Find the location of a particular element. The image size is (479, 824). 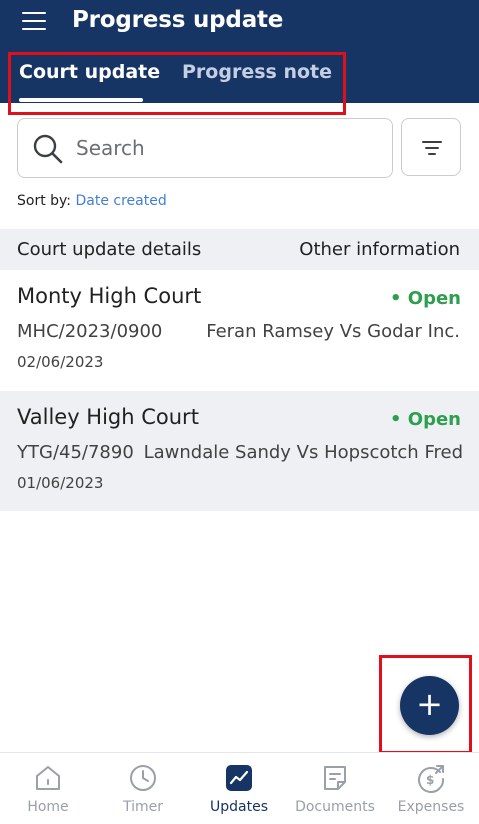

court-name: Monty High Court is located at coordinates (109, 296).